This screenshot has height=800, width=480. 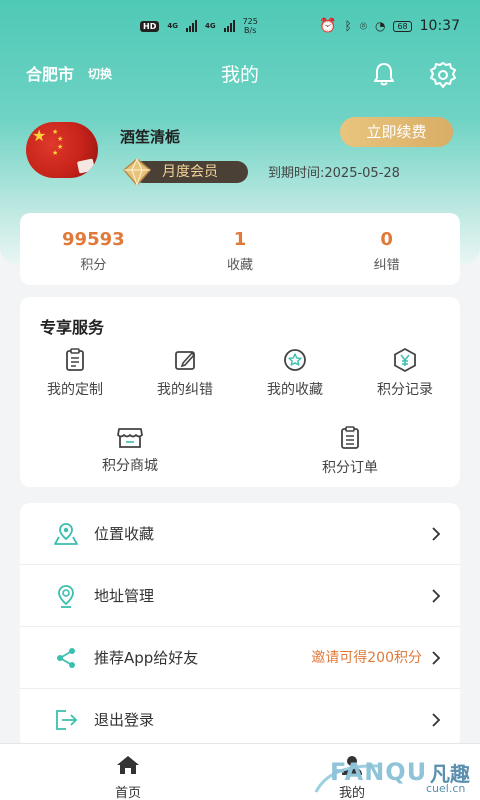 What do you see at coordinates (75, 390) in the screenshot?
I see `service-label: 我的定制` at bounding box center [75, 390].